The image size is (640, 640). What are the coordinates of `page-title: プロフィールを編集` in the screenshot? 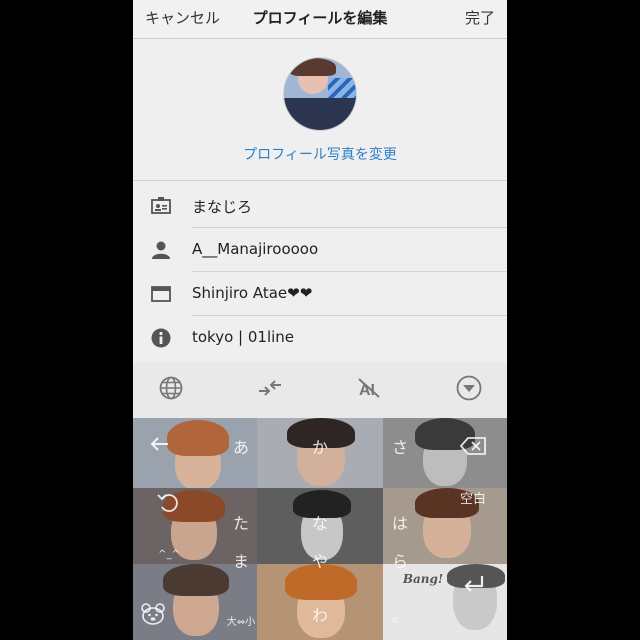 It's located at (320, 18).